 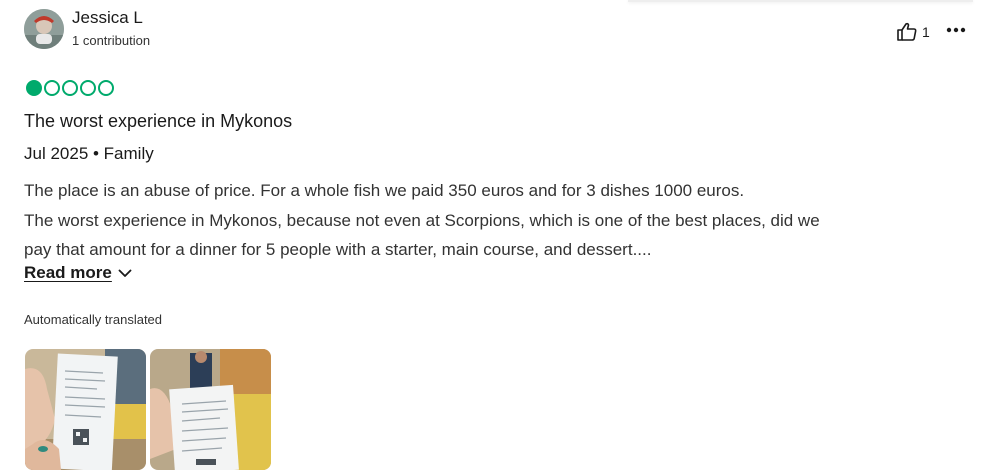 What do you see at coordinates (111, 40) in the screenshot?
I see `contribution-count: 1 contribution` at bounding box center [111, 40].